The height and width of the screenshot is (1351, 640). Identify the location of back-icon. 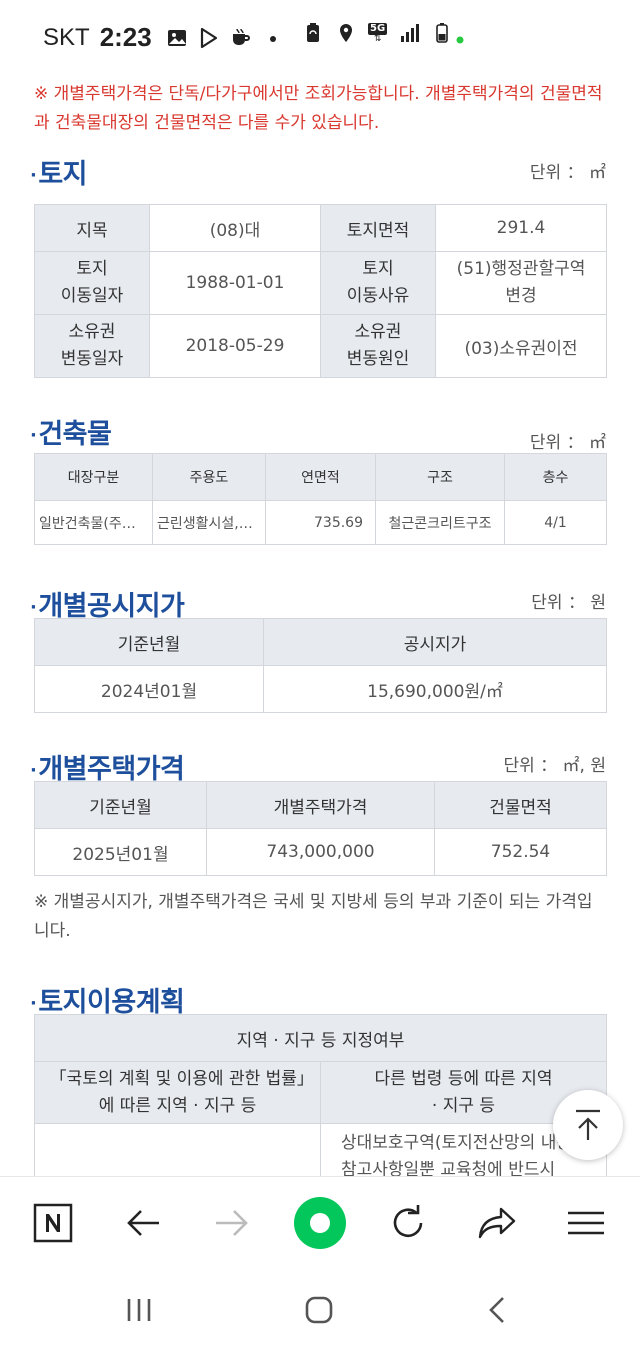
(496, 1310).